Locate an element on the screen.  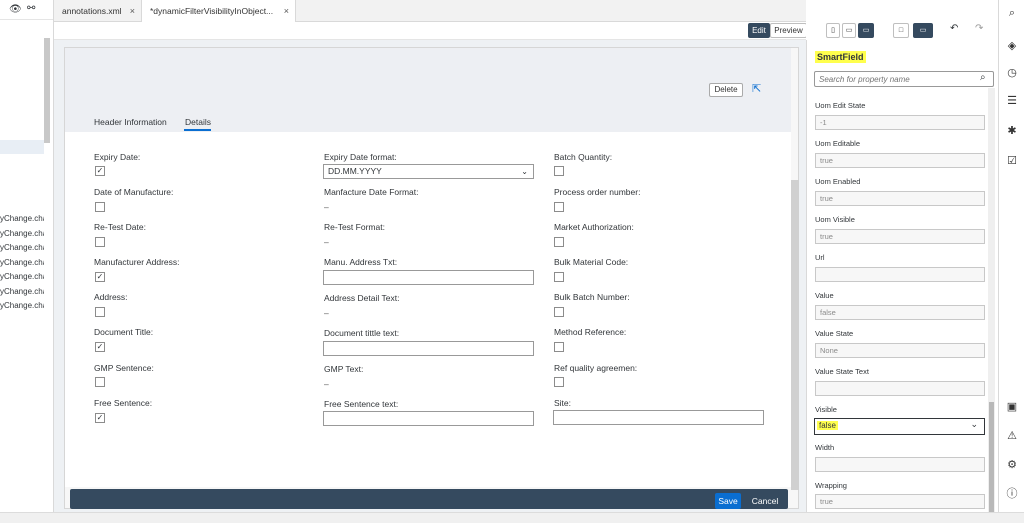
undo-icon: ↶ is located at coordinates (954, 28).